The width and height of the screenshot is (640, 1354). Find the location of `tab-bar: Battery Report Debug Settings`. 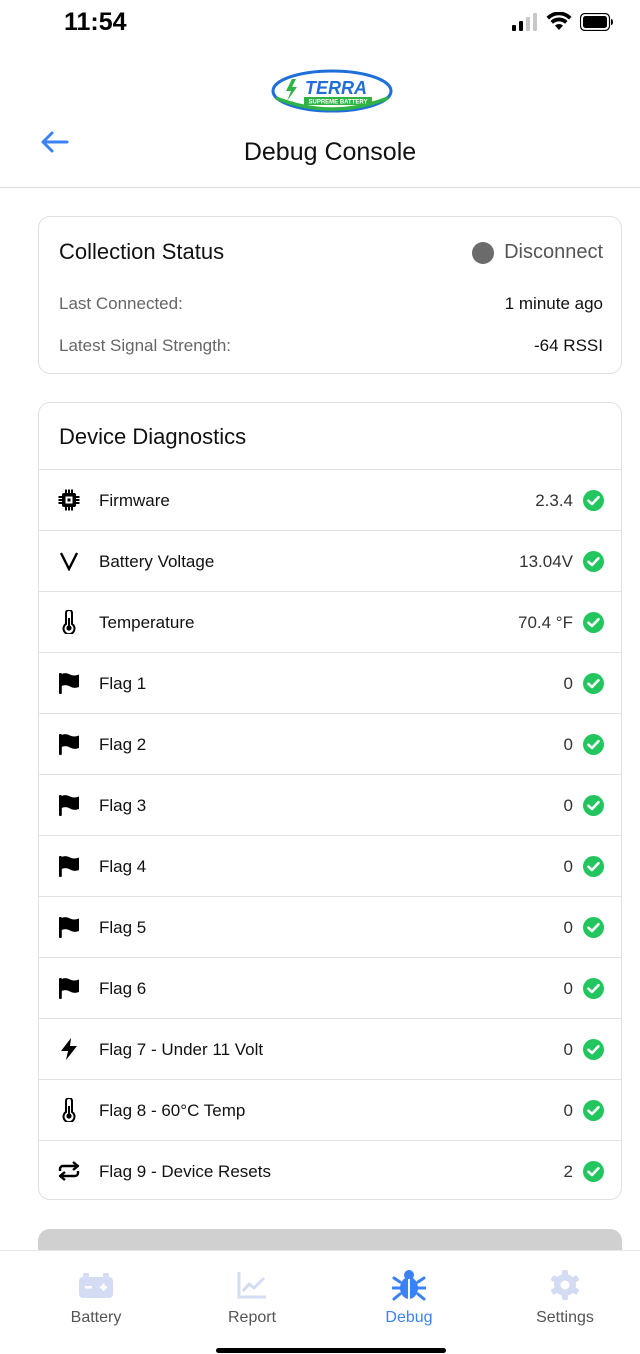

tab-bar: Battery Report Debug Settings is located at coordinates (320, 1302).